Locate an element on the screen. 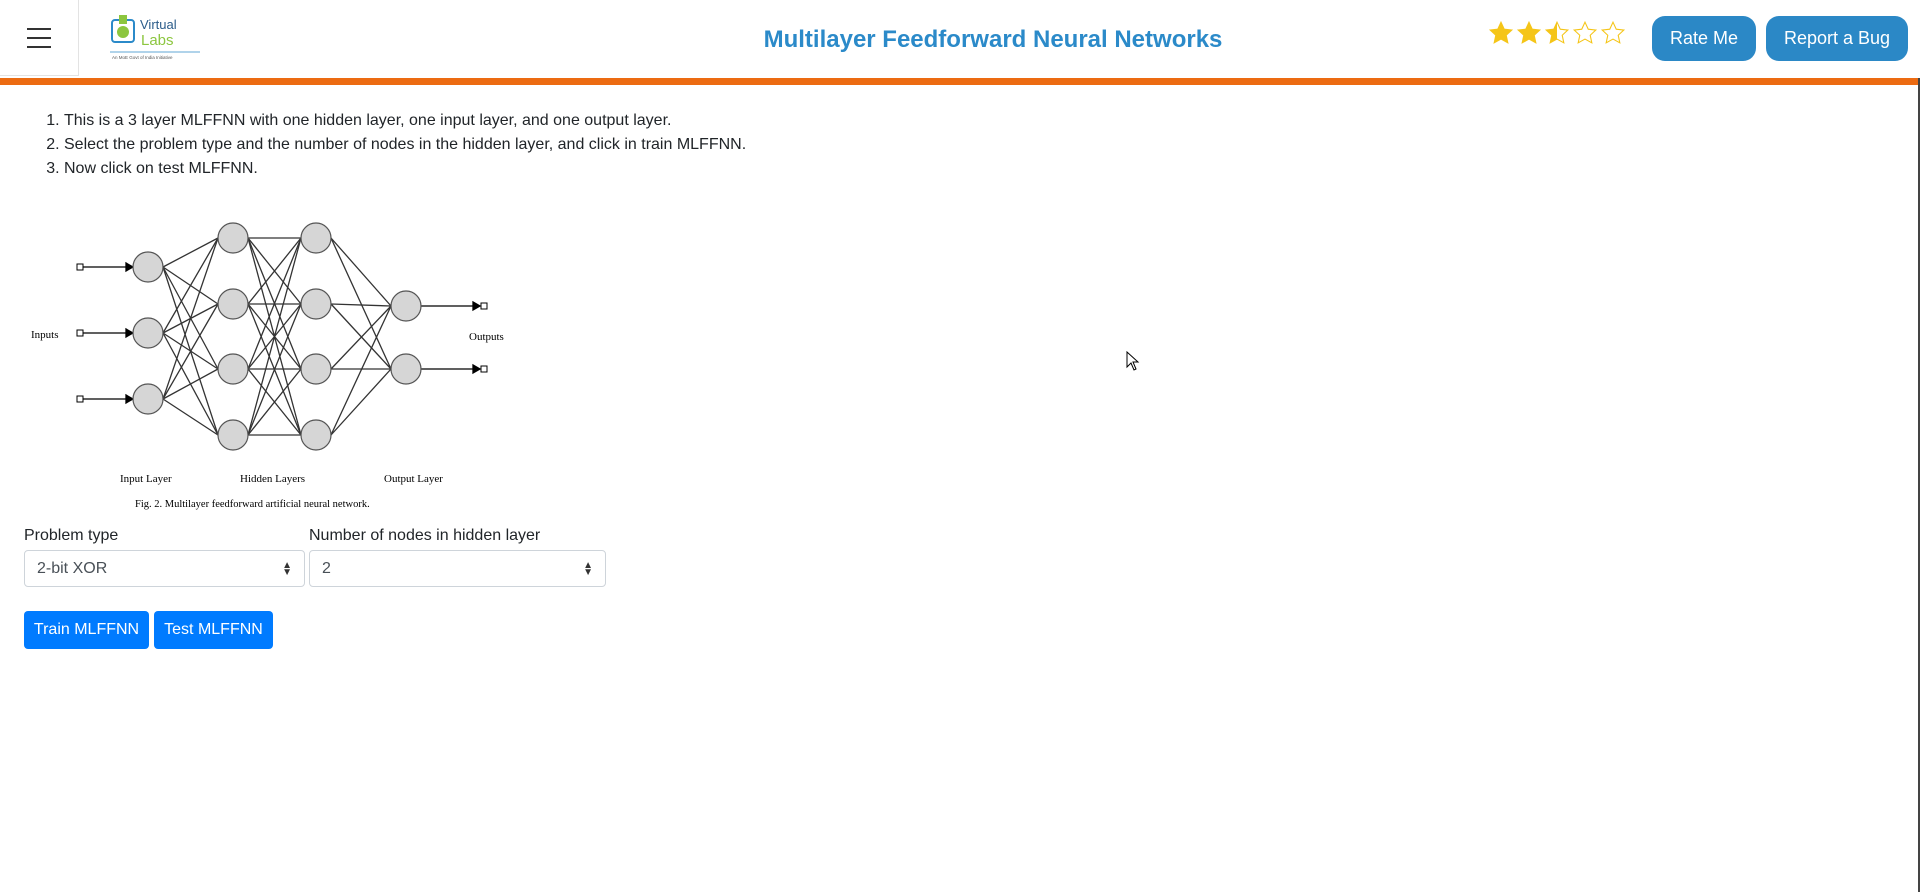 The image size is (1920, 892). star-rating is located at coordinates (1557, 33).